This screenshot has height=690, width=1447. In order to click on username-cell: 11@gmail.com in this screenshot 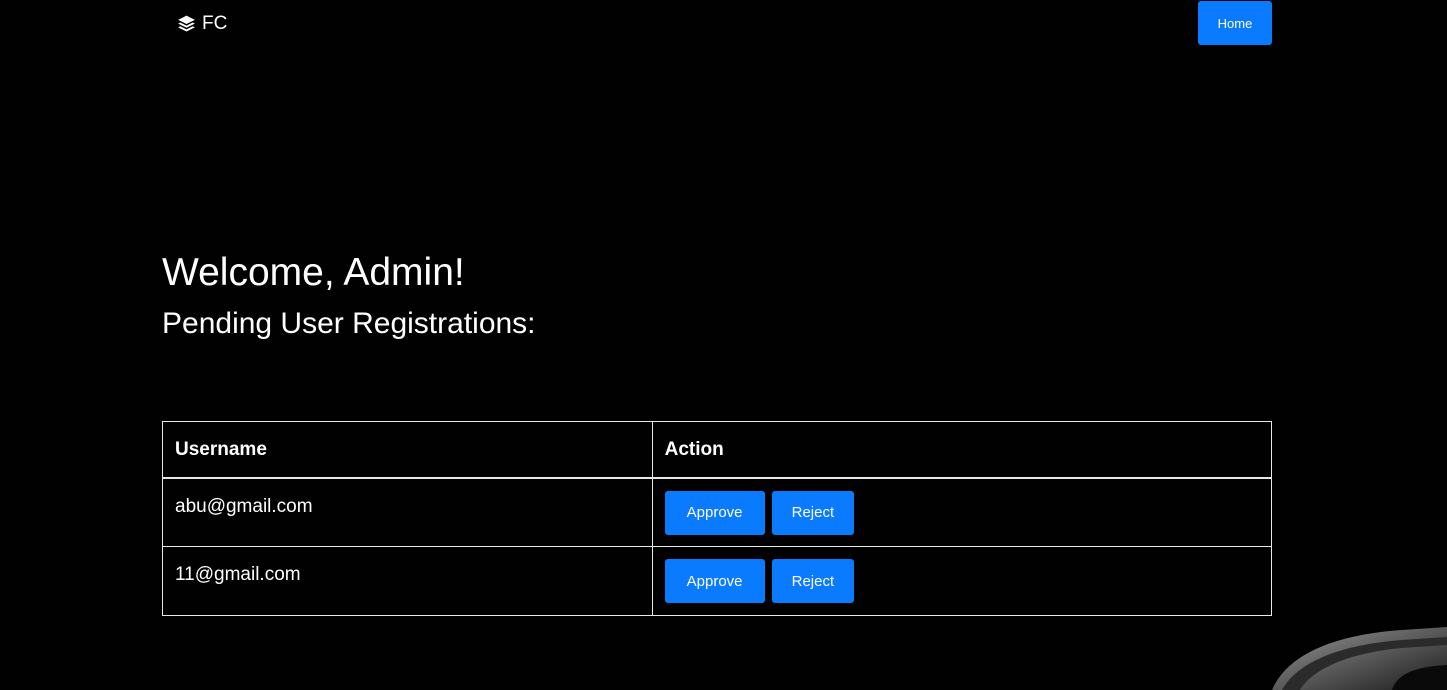, I will do `click(407, 581)`.